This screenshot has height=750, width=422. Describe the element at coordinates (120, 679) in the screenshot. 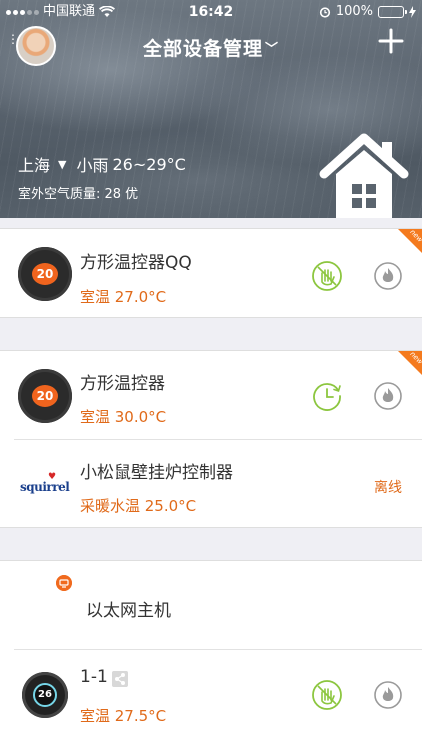

I see `share-icon` at that location.